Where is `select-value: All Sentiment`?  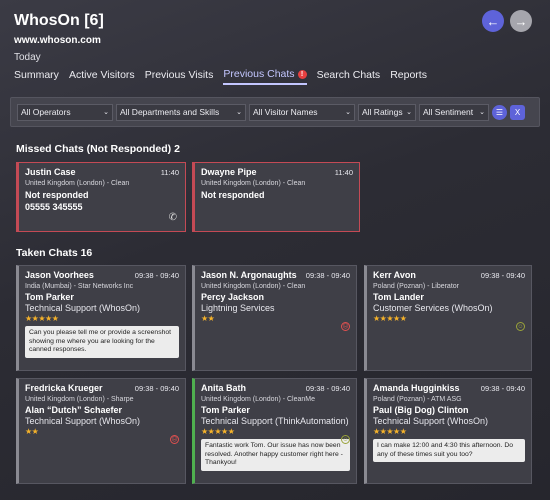 select-value: All Sentiment is located at coordinates (448, 112).